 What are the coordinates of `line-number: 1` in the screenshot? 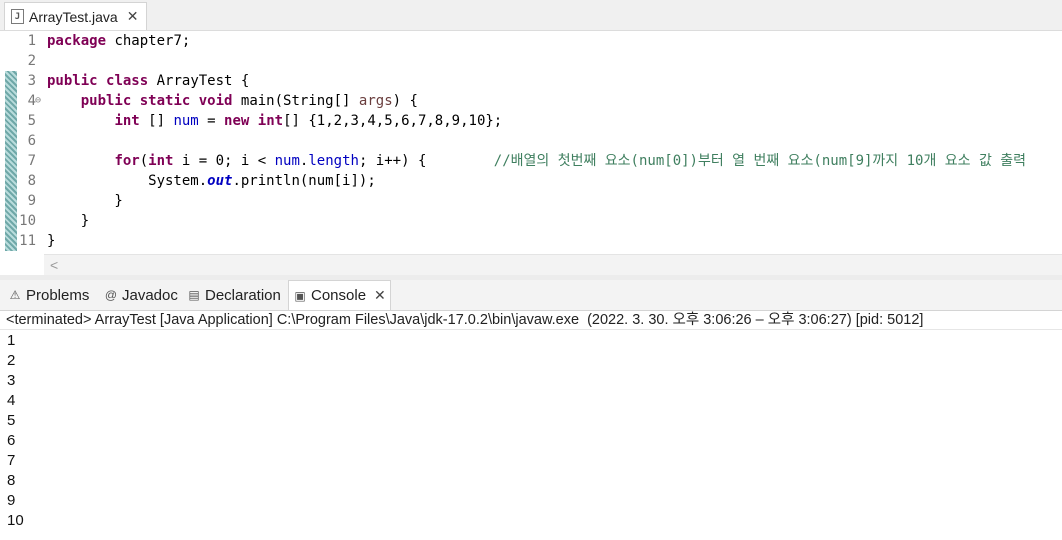 It's located at (31, 41).